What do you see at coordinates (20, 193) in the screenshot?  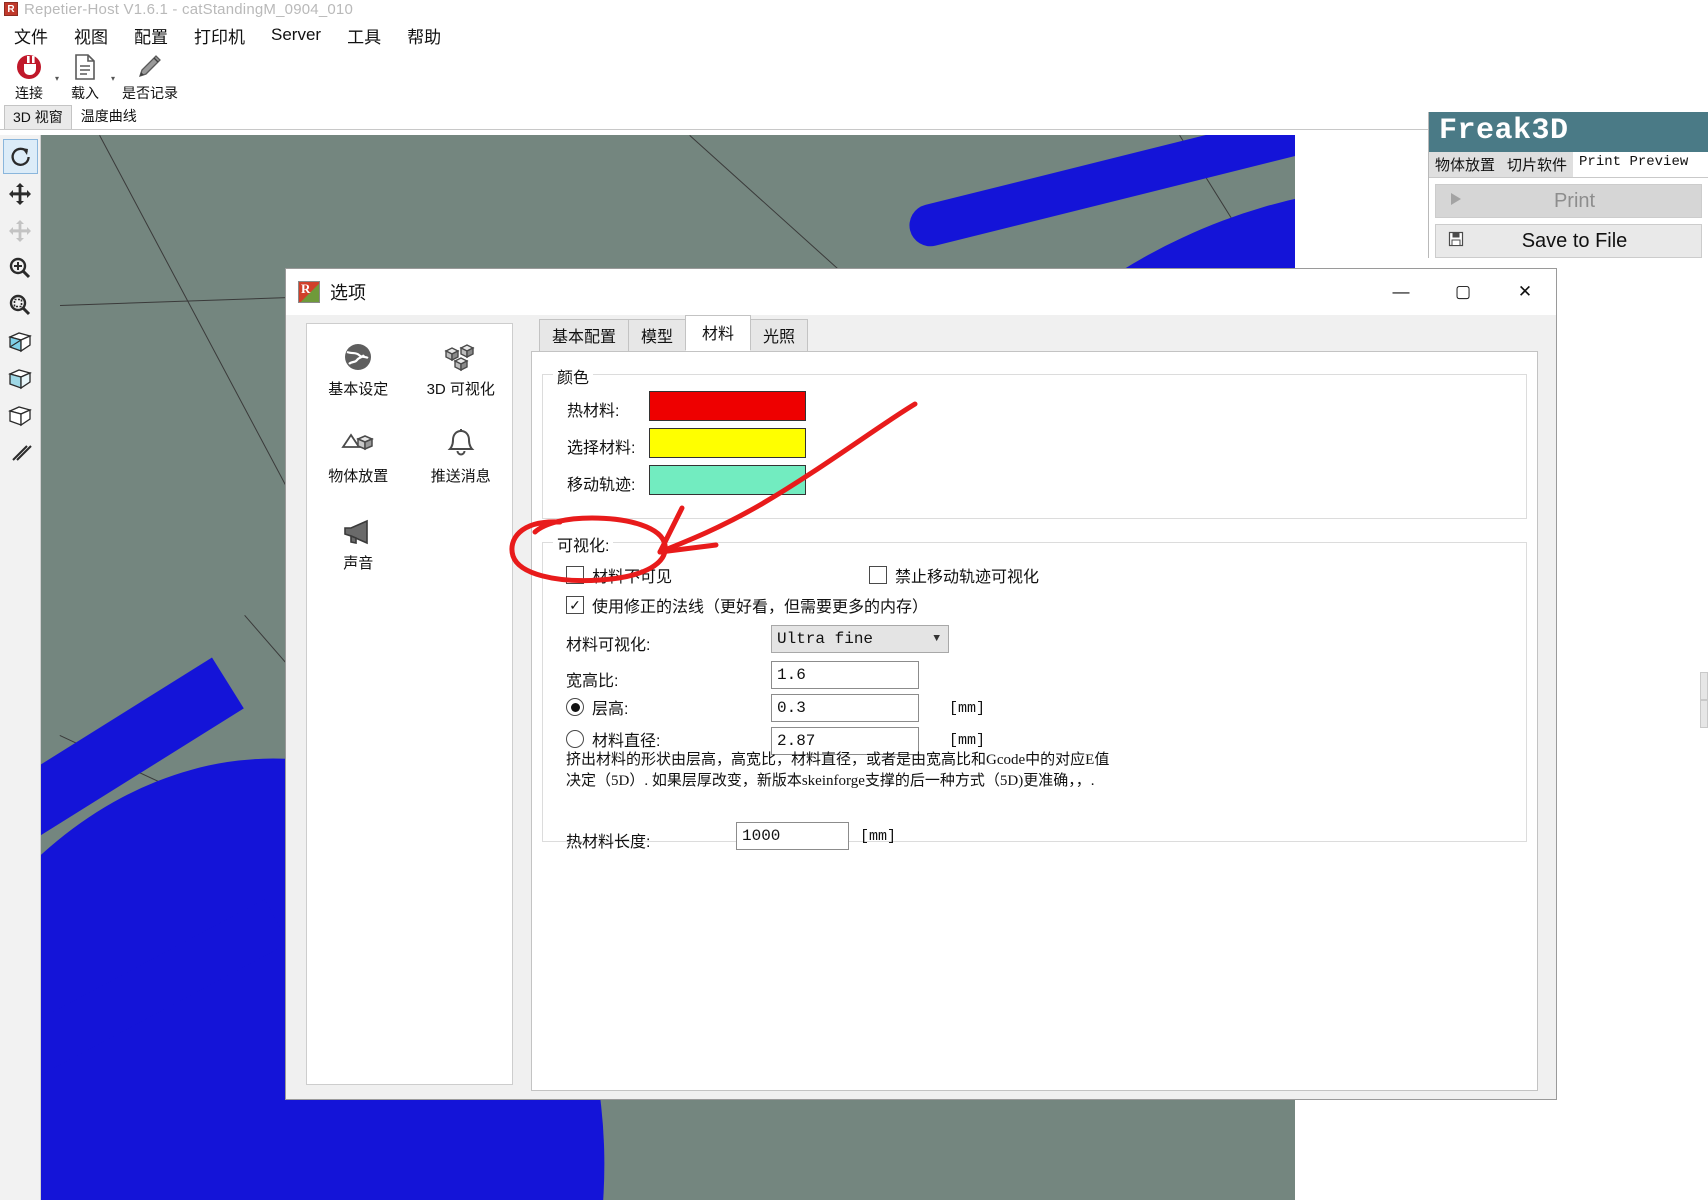 I see `move-view-button` at bounding box center [20, 193].